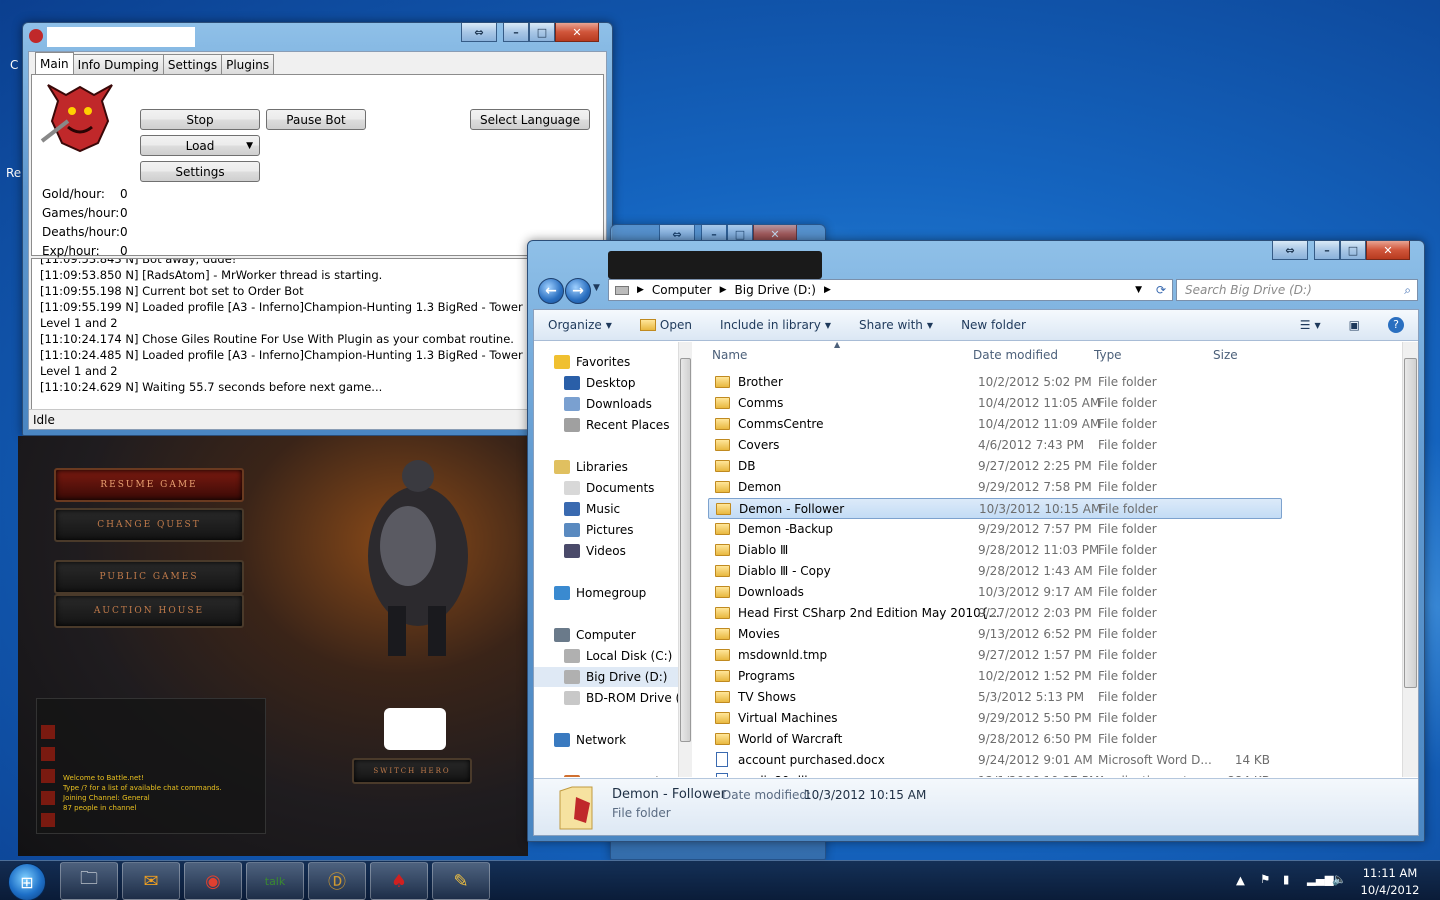  Describe the element at coordinates (1055, 424) in the screenshot. I see `file-row: CommsCentre 10/4/2012 11:09 AM File folder` at that location.